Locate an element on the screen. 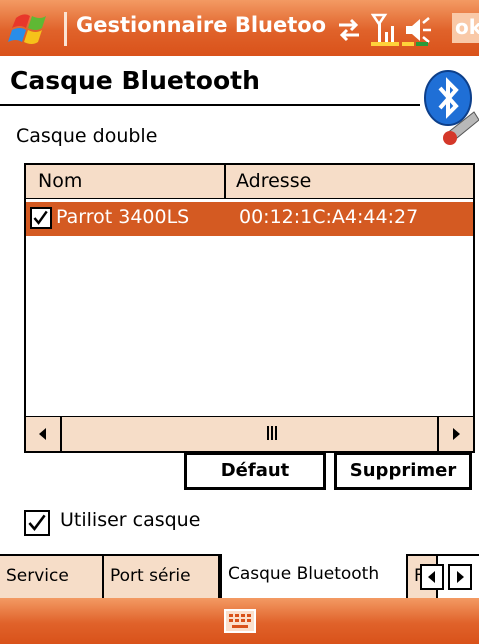 This screenshot has height=644, width=479. section-label: Casque double is located at coordinates (87, 136).